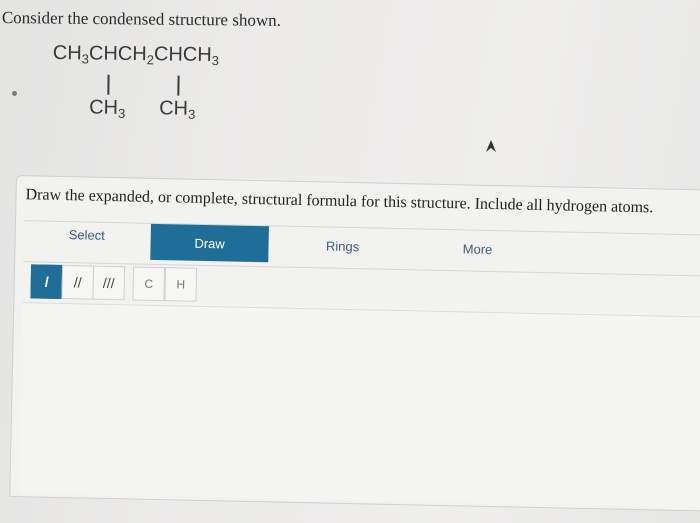 The image size is (700, 523). Describe the element at coordinates (215, 61) in the screenshot. I see `main-chain-subscript: 3` at that location.